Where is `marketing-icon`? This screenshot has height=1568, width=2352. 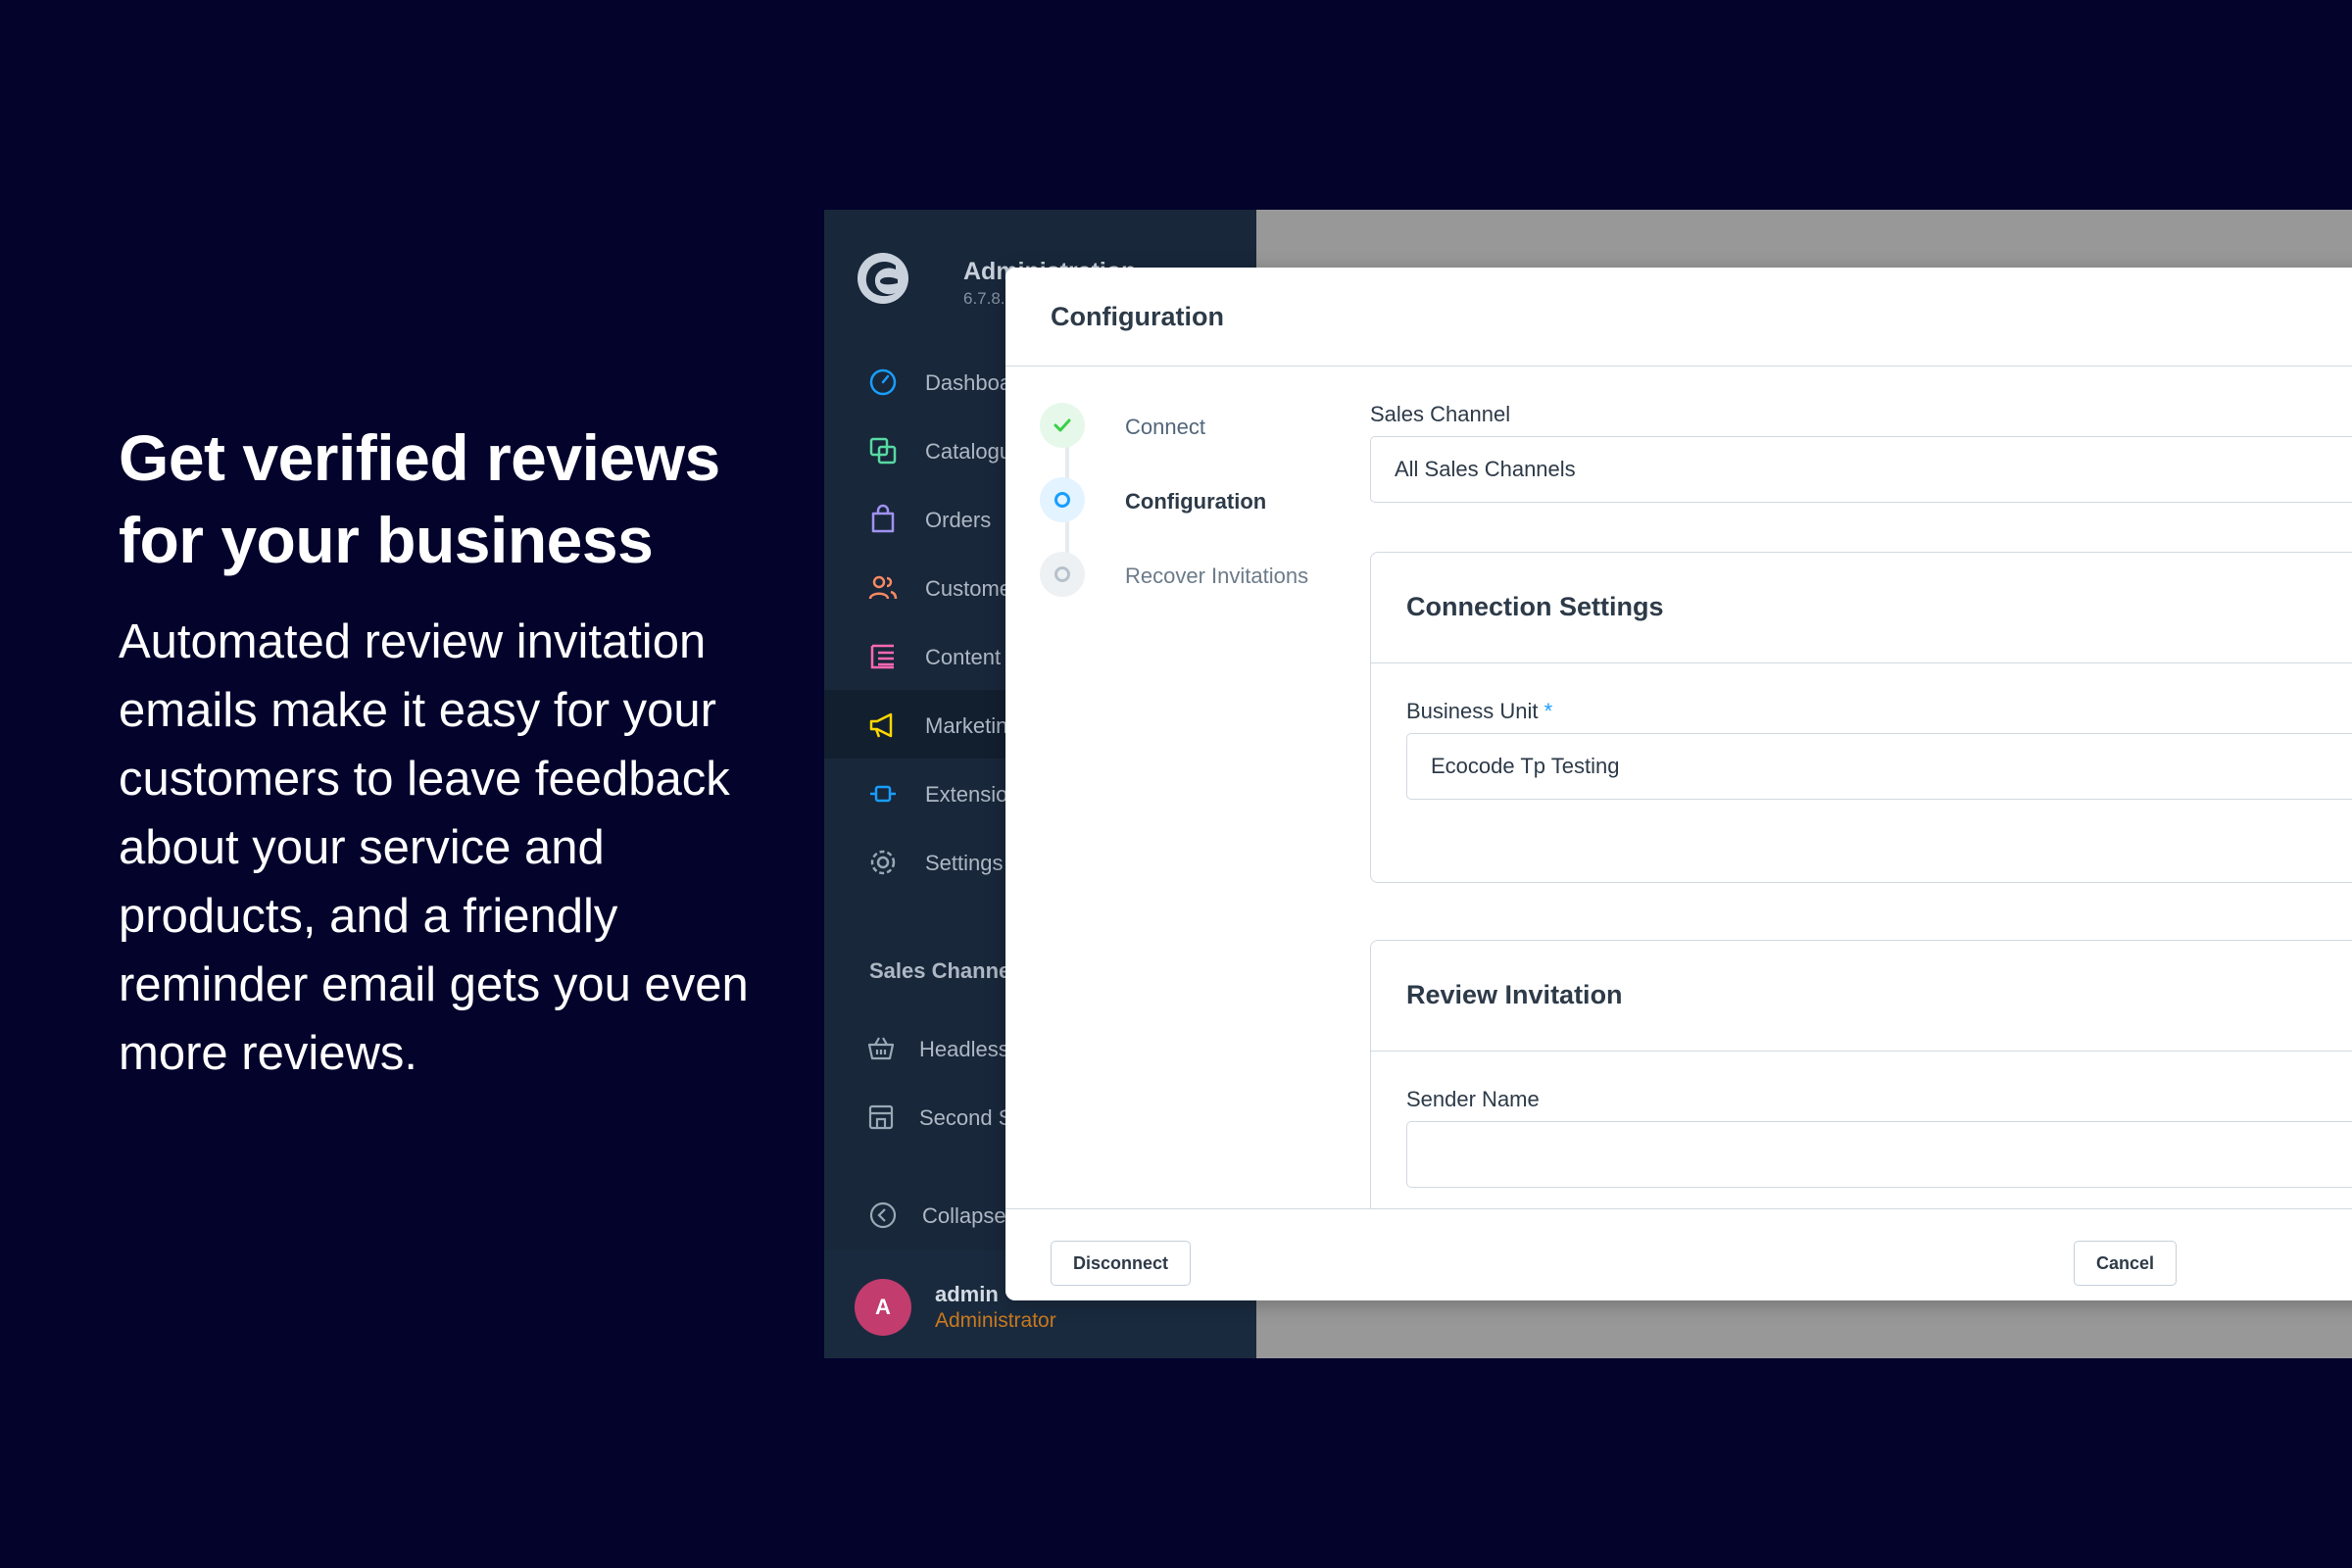
marketing-icon is located at coordinates (881, 725).